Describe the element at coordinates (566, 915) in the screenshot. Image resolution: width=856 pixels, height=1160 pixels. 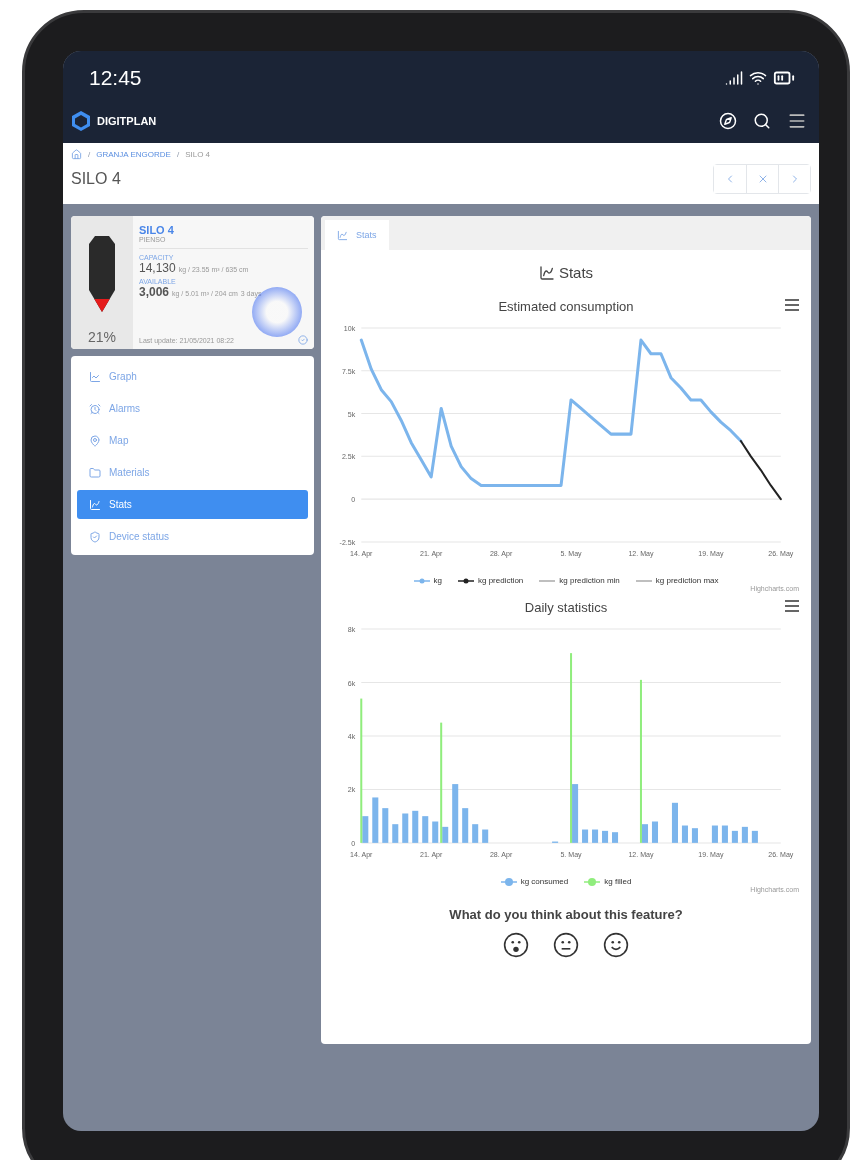
I see `feedback-question: What do you think about this feature?` at that location.